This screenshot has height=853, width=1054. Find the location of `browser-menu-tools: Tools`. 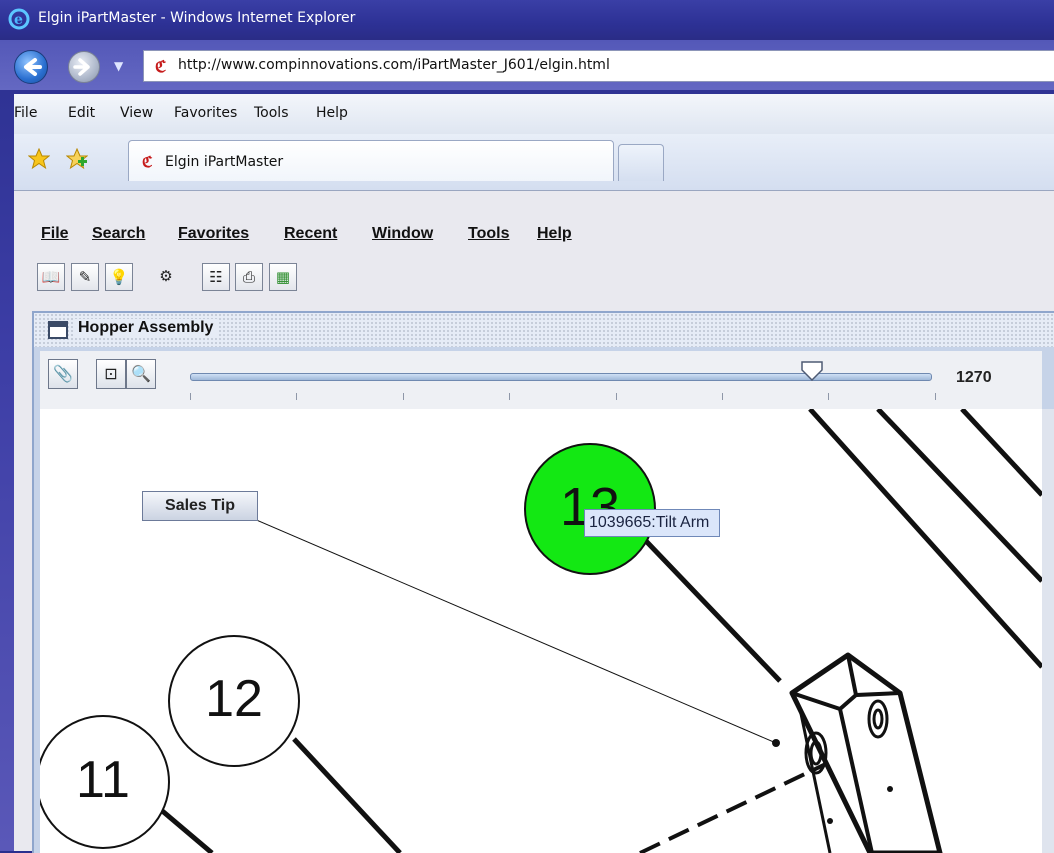

browser-menu-tools: Tools is located at coordinates (271, 113).